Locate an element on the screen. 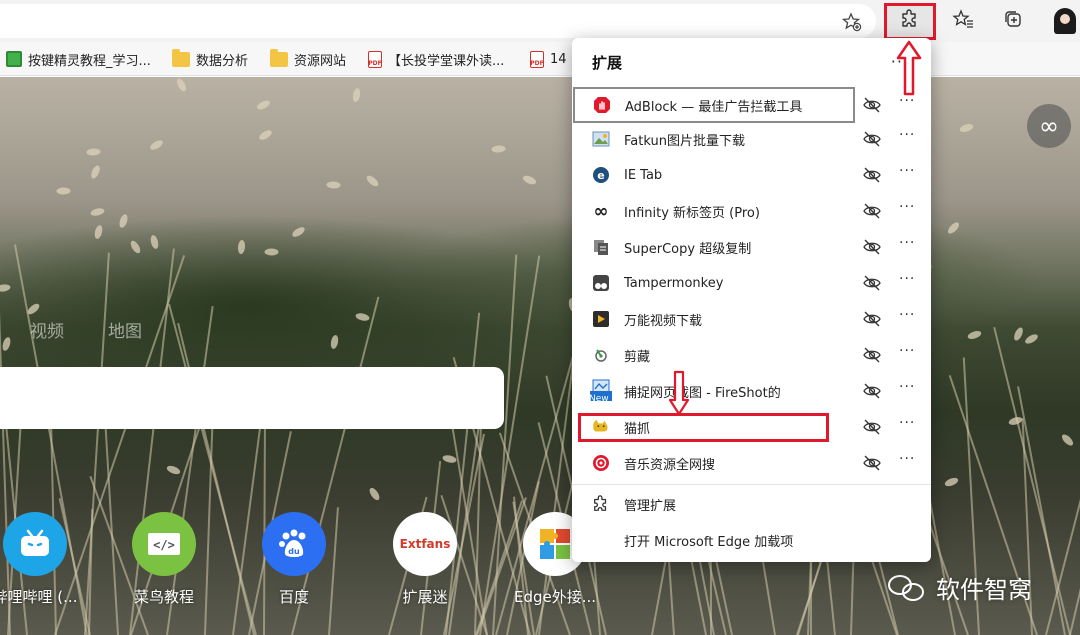 The width and height of the screenshot is (1080, 635). green-app-icon is located at coordinates (14, 59).